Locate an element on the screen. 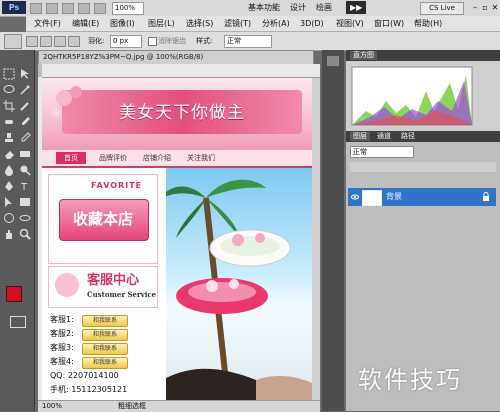 The image size is (500, 412). cs-live-button: CS Live is located at coordinates (442, 8).